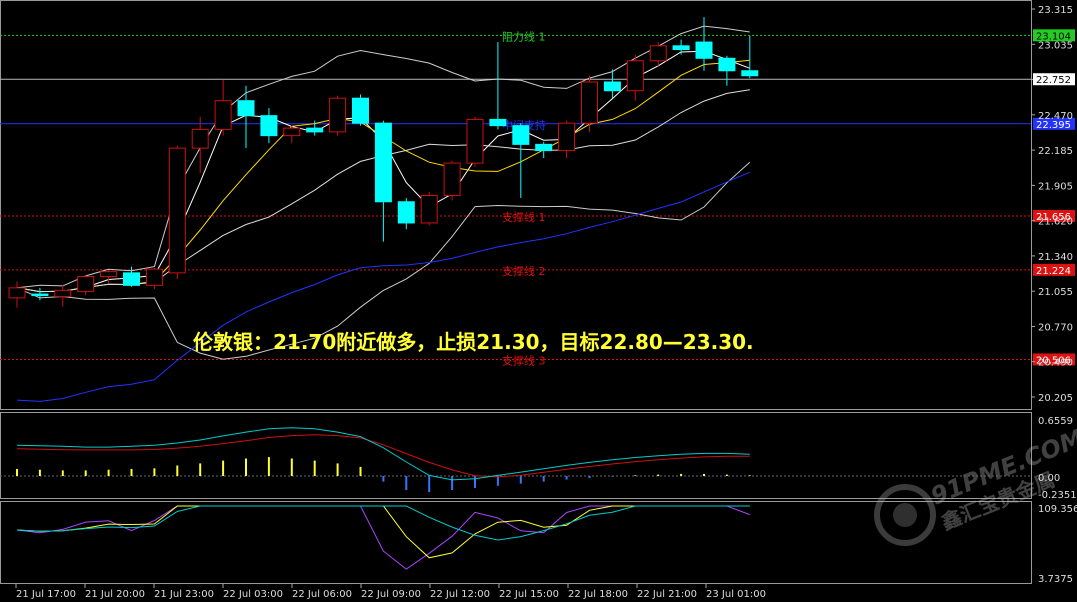 This screenshot has width=1077, height=602. What do you see at coordinates (529, 594) in the screenshot?
I see `time-label: 22 Jul 15:00` at bounding box center [529, 594].